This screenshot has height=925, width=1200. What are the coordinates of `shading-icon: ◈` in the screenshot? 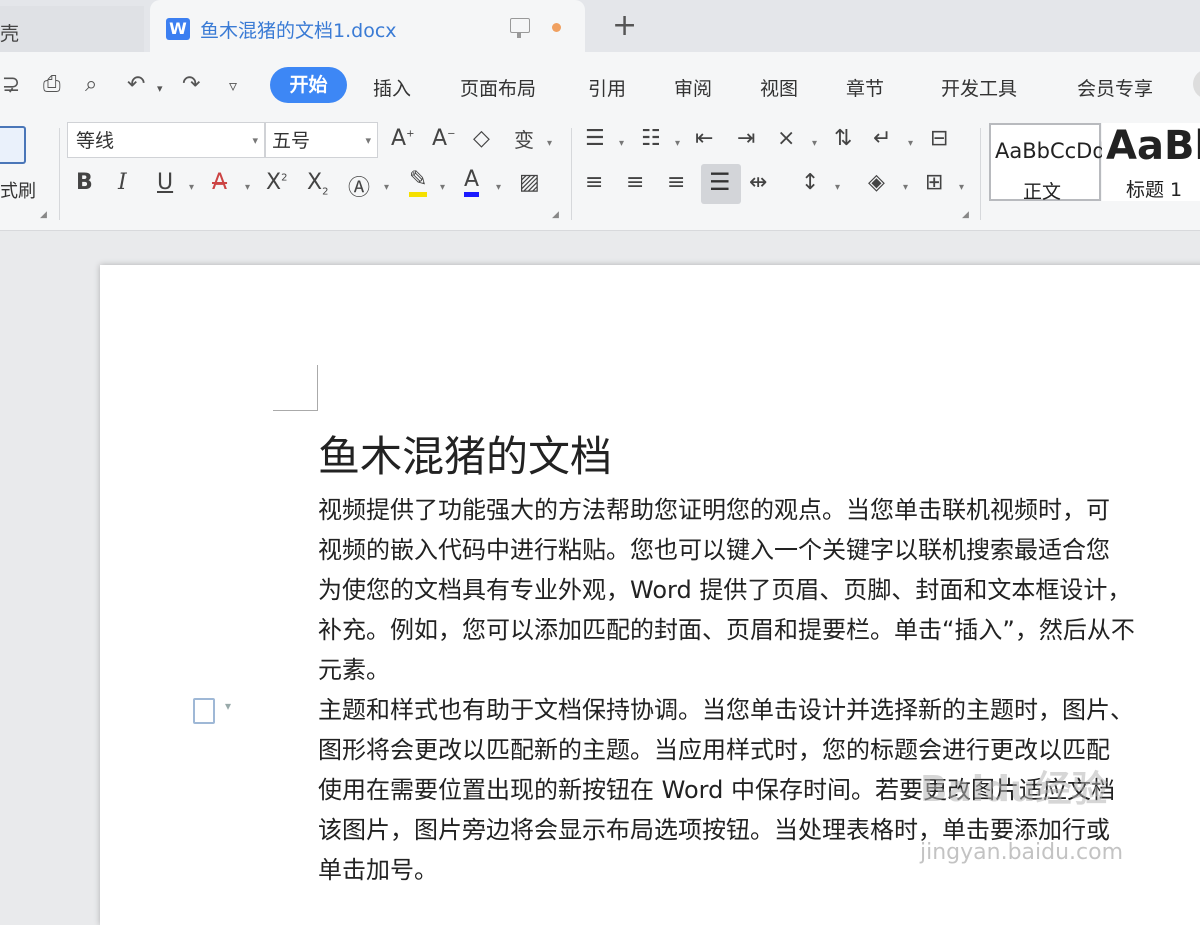 It's located at (876, 182).